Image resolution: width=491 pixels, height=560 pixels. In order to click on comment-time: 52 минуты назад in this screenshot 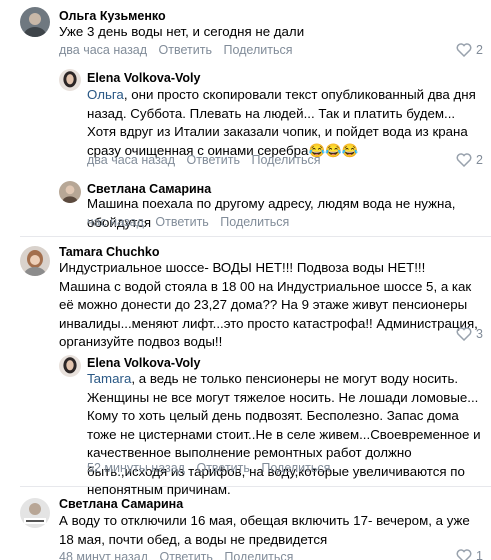, I will do `click(136, 468)`.